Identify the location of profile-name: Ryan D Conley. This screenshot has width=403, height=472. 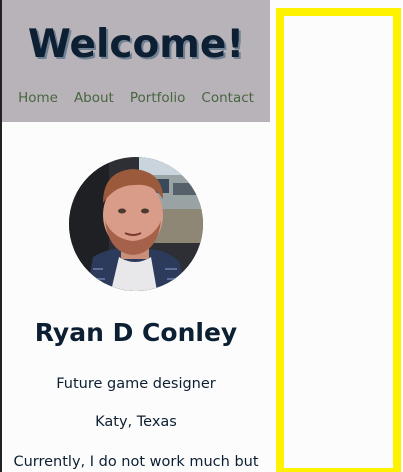
(136, 332).